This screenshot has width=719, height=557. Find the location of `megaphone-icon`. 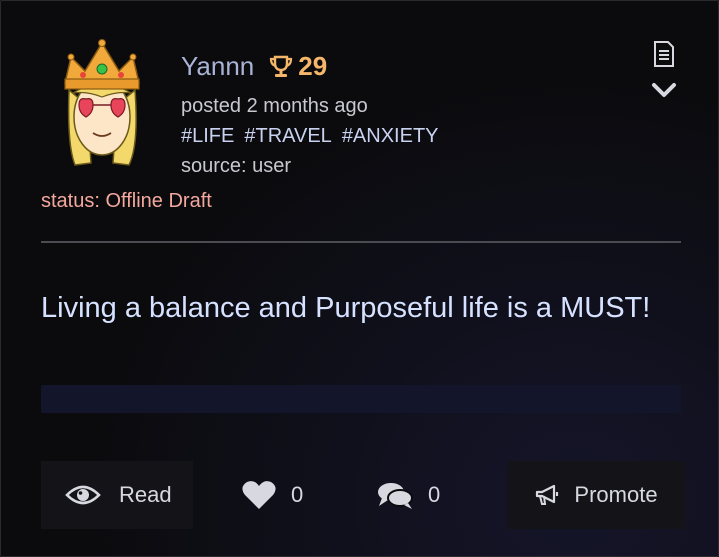

megaphone-icon is located at coordinates (547, 494).